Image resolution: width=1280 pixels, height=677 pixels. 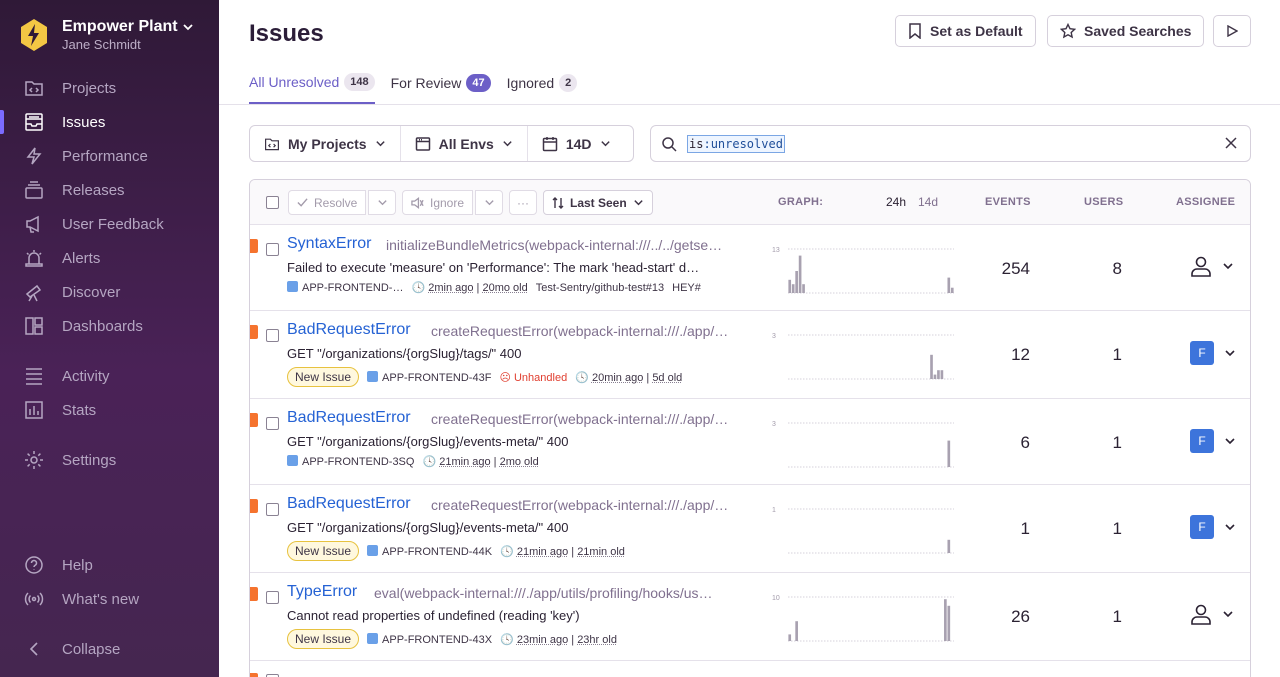 I want to click on issue-message: GET "/organizations/{orgSlug}/tags/" 400, so click(x=404, y=353).